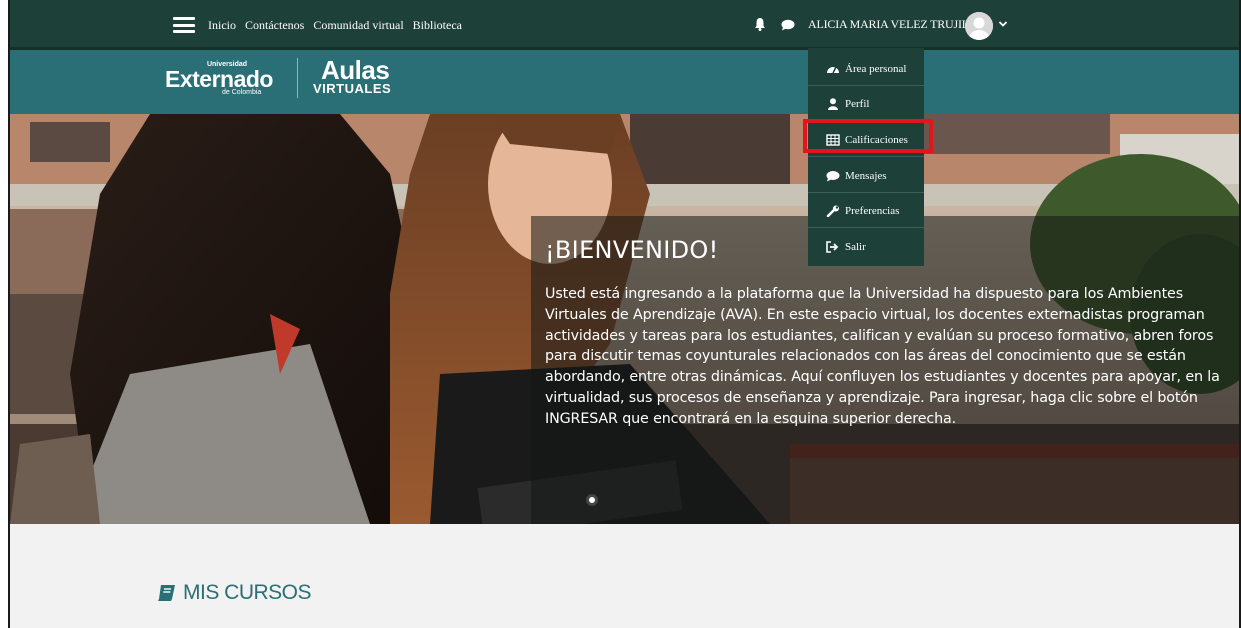 The image size is (1241, 628). I want to click on menu-item-label: Mensajes, so click(866, 175).